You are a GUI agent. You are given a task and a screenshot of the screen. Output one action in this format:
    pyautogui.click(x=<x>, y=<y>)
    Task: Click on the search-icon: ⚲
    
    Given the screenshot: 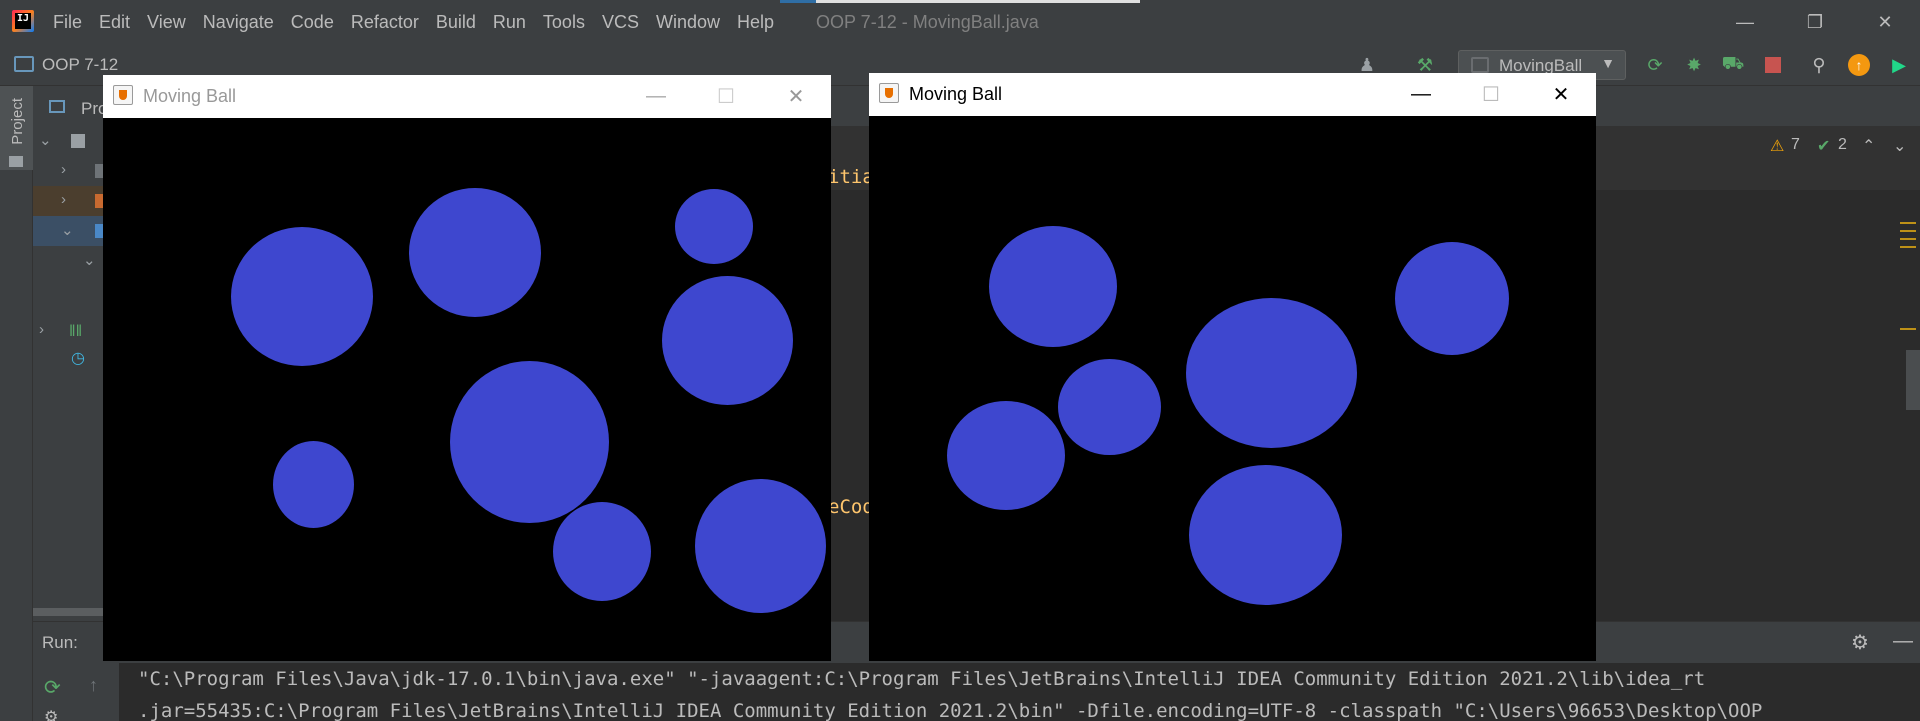 What is the action you would take?
    pyautogui.click(x=1819, y=65)
    